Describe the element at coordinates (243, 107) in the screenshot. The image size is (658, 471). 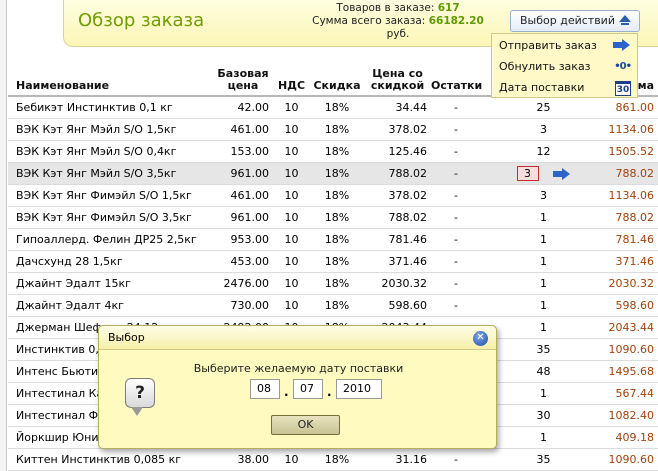
I see `cell-base-price: 42.00` at that location.